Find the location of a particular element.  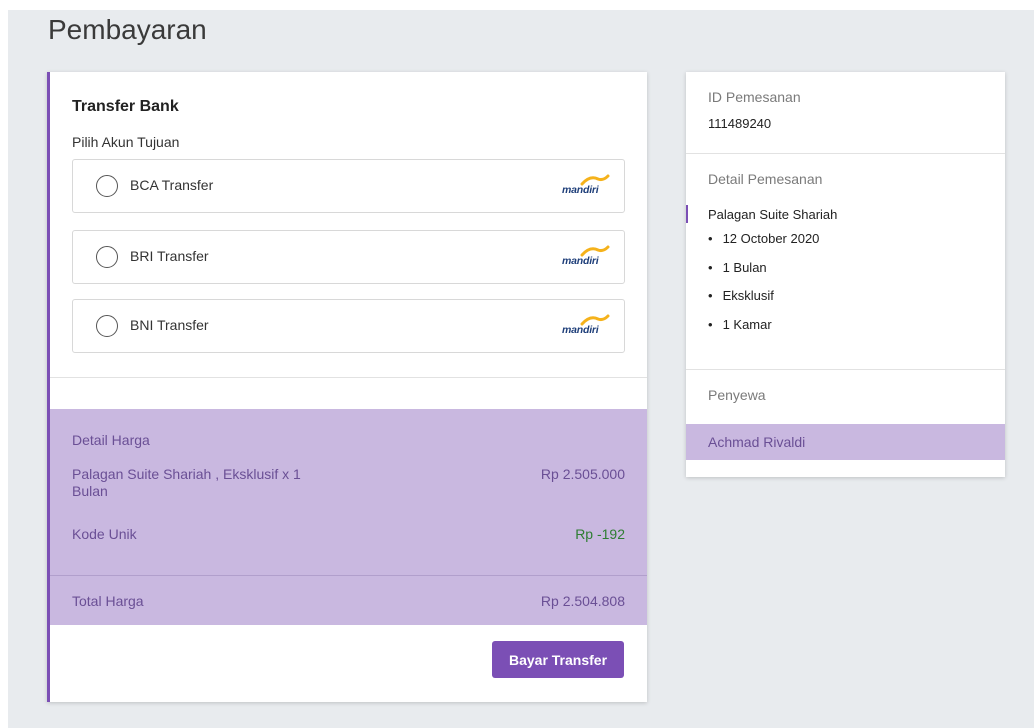

tenant-name: Achmad Rivaldi is located at coordinates (757, 442).